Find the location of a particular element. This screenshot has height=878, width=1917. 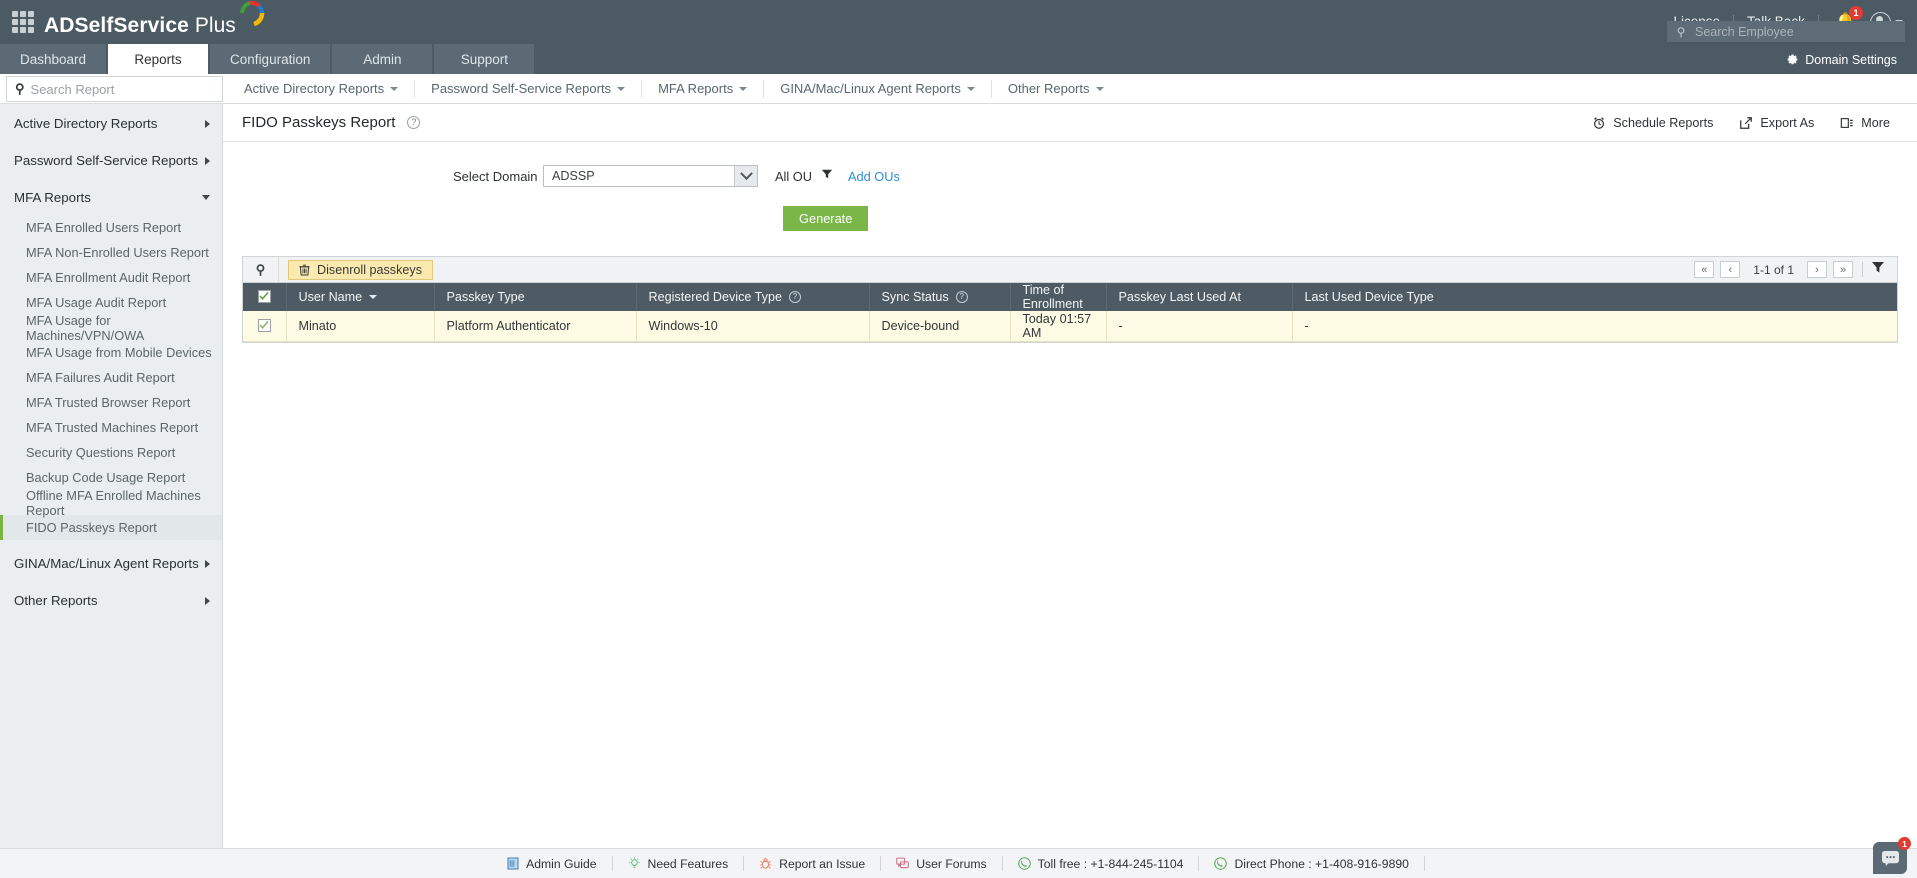

tab-reports: Reports is located at coordinates (158, 59).